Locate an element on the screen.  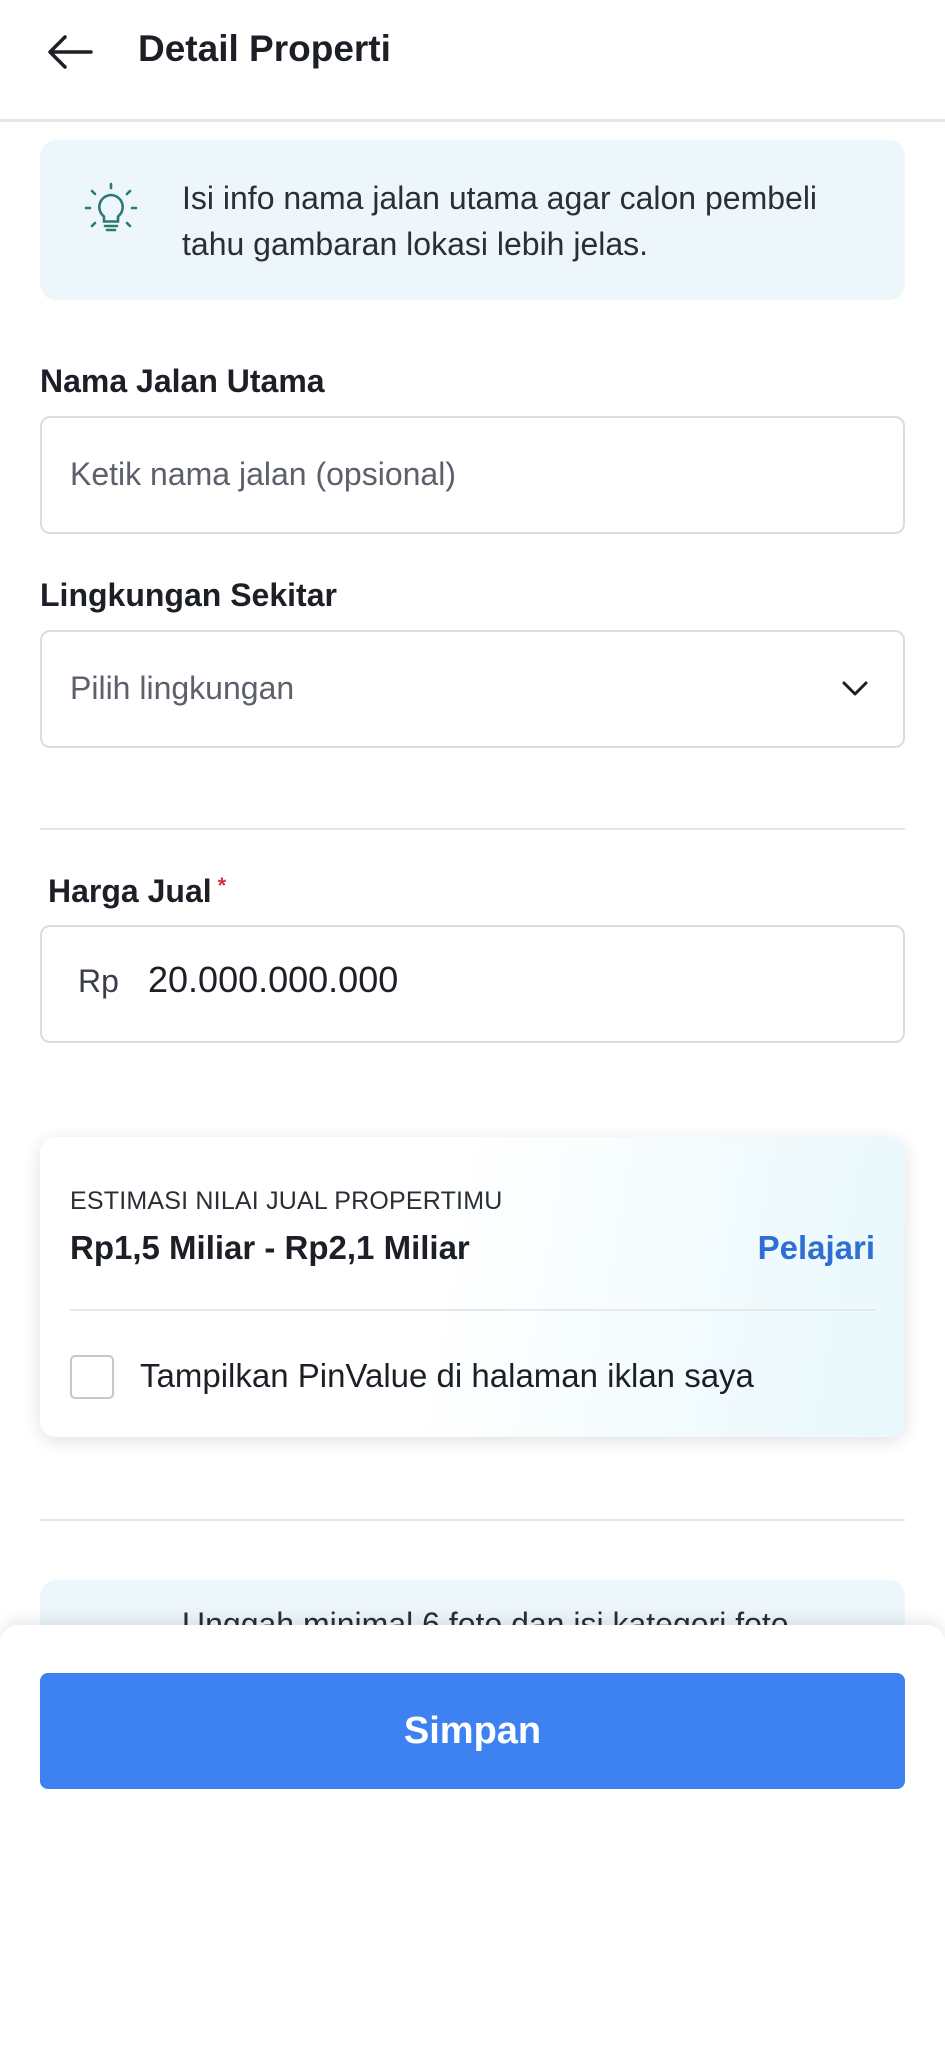
street-input-placeholder: Ketik nama jalan (opsional) is located at coordinates (263, 474).